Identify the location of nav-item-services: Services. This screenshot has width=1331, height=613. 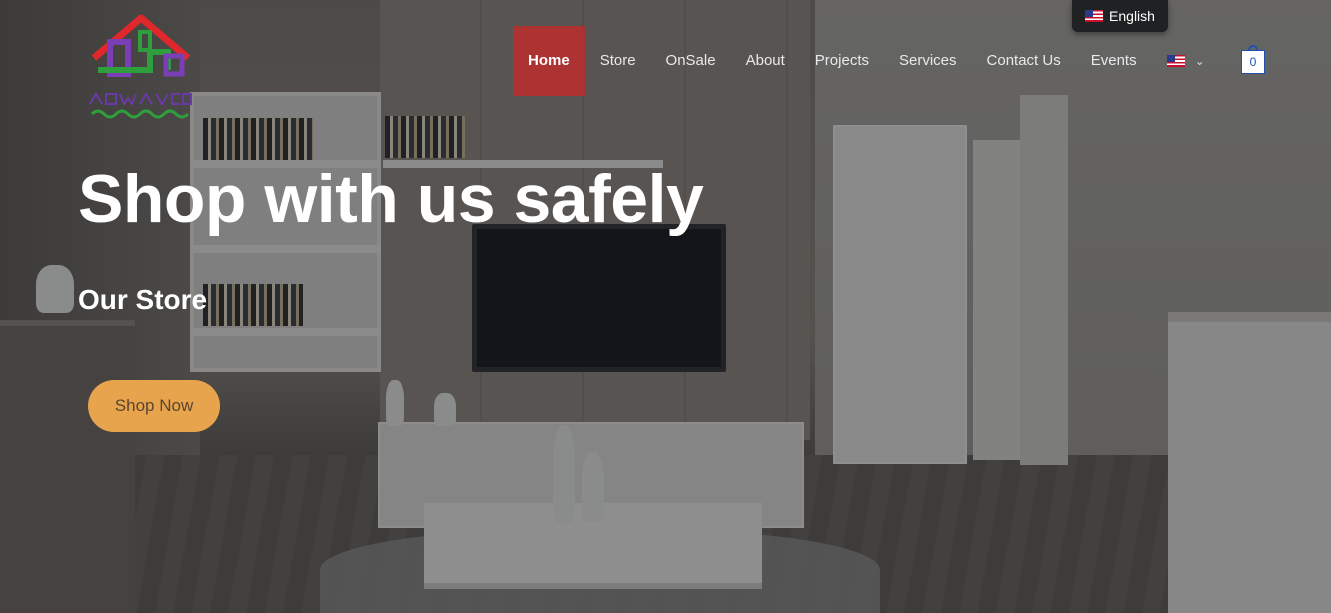
(928, 61).